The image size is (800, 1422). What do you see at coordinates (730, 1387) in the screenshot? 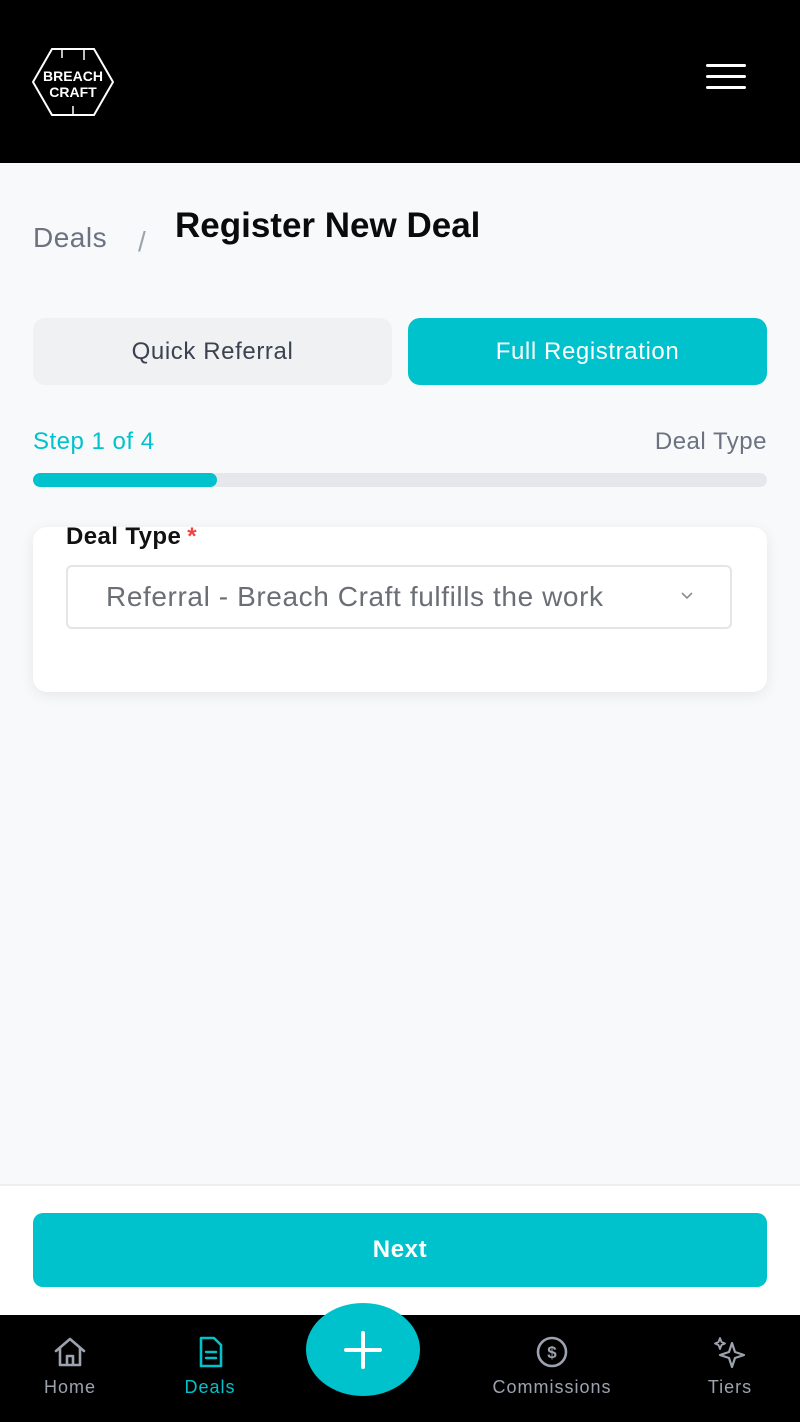
I see `nav-label-tiers: Tiers` at bounding box center [730, 1387].